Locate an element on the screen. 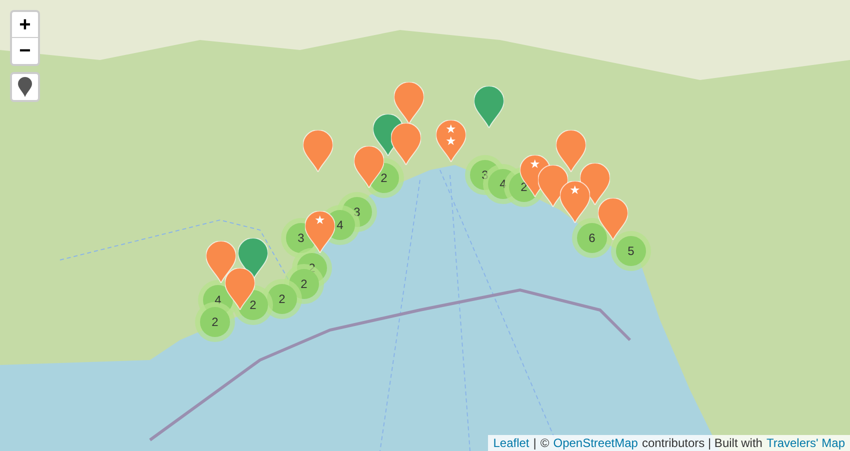 The width and height of the screenshot is (850, 451). attribution-link: OpenStreetMap is located at coordinates (595, 443).